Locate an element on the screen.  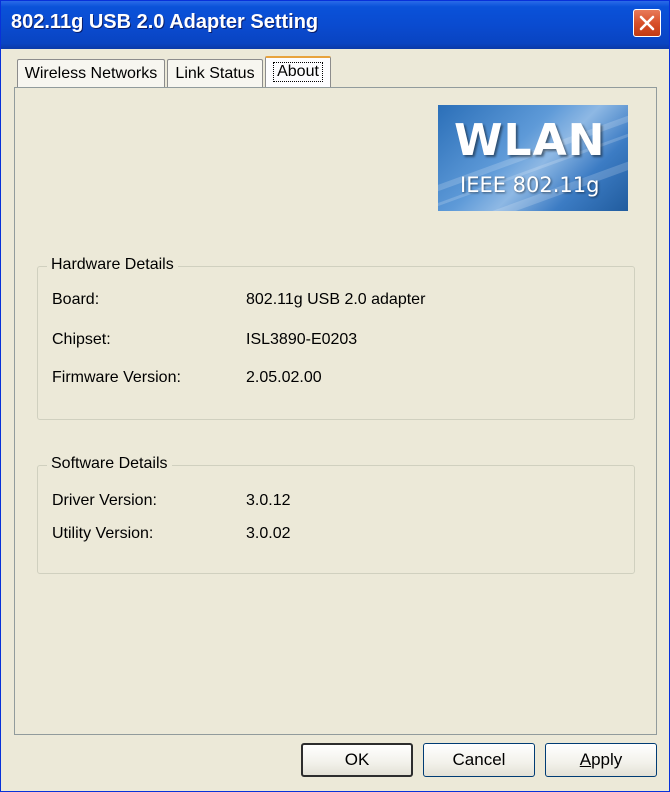
apply-button: Apply is located at coordinates (601, 760).